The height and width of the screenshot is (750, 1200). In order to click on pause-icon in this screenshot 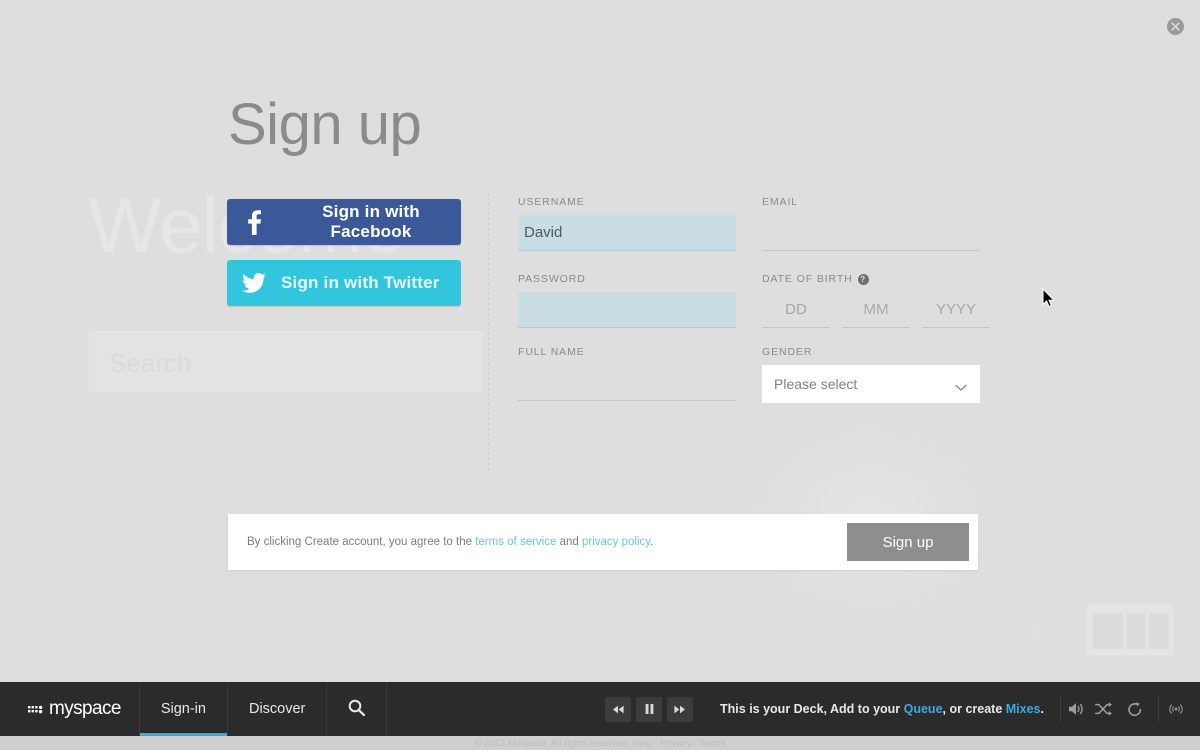, I will do `click(649, 709)`.